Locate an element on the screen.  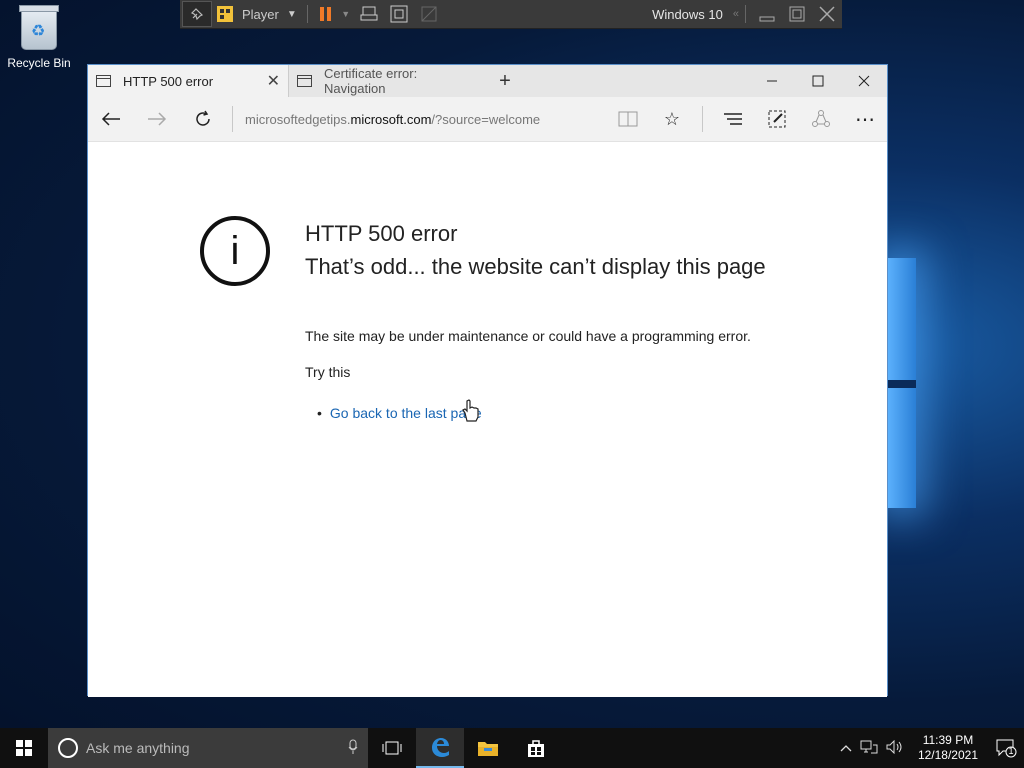
chevron-down-icon: ▼ is located at coordinates (291, 14).